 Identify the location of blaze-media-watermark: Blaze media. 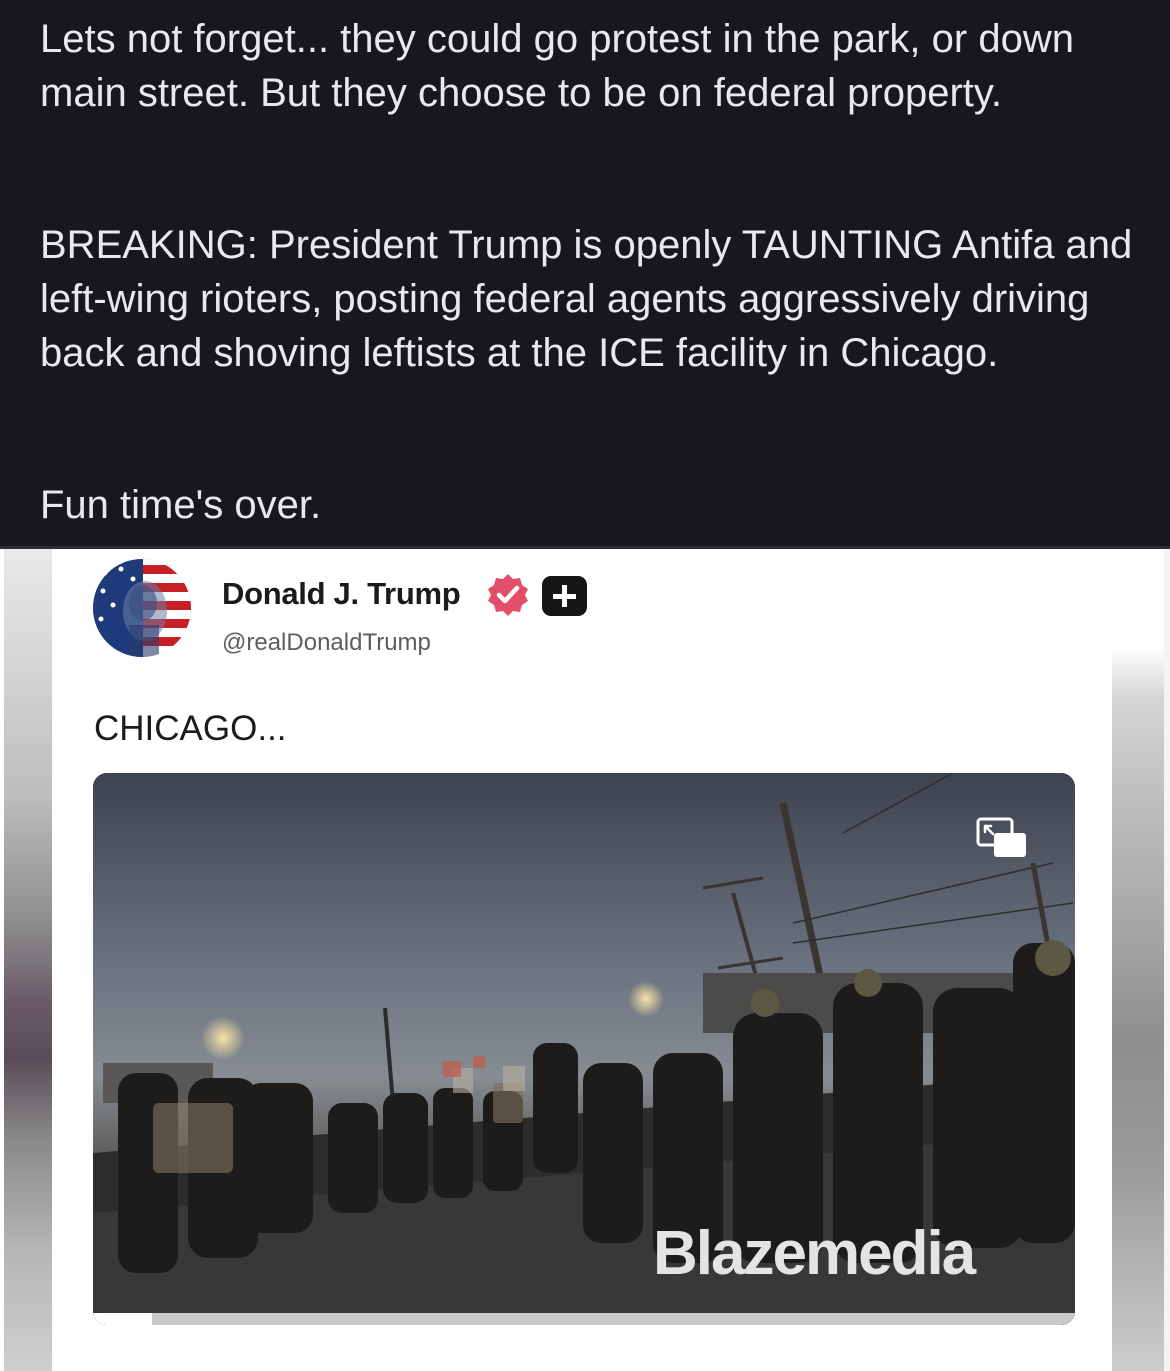
(814, 1254).